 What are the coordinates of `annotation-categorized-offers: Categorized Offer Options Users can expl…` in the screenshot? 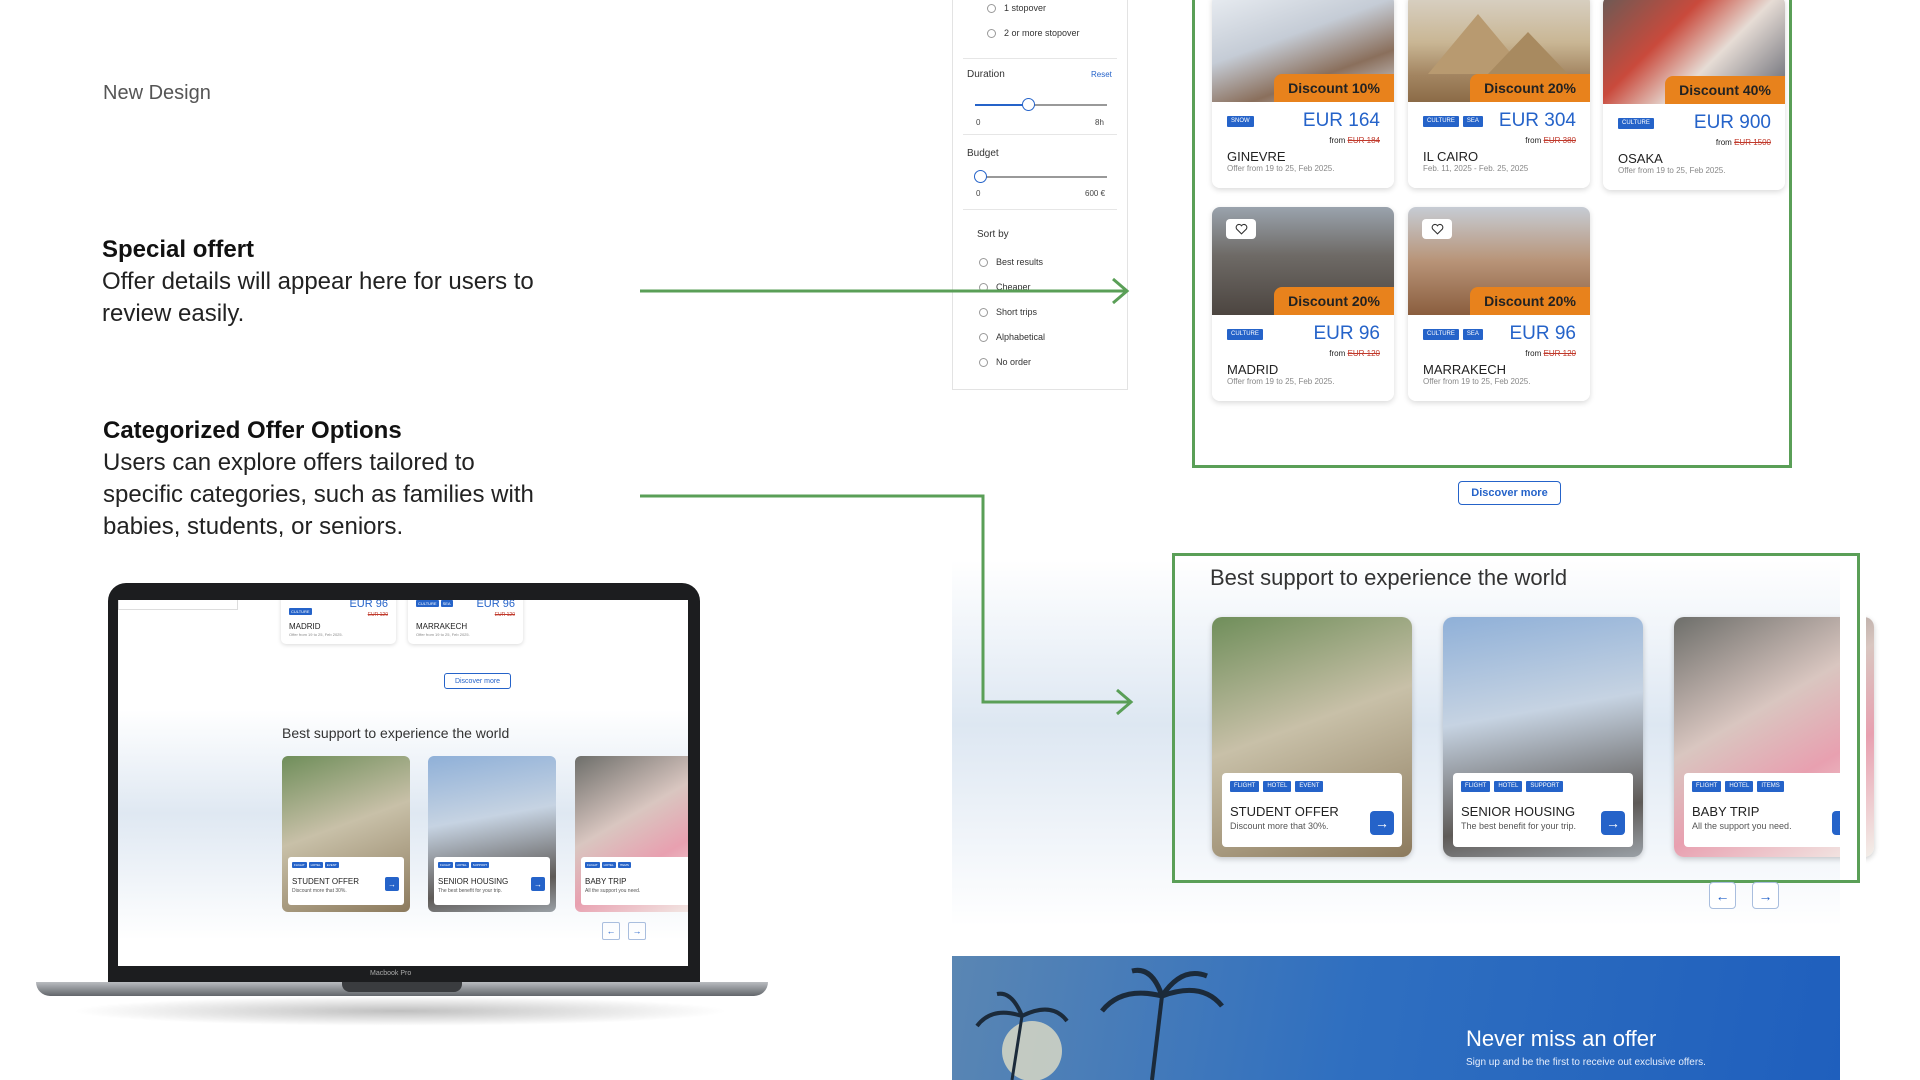 It's located at (328, 480).